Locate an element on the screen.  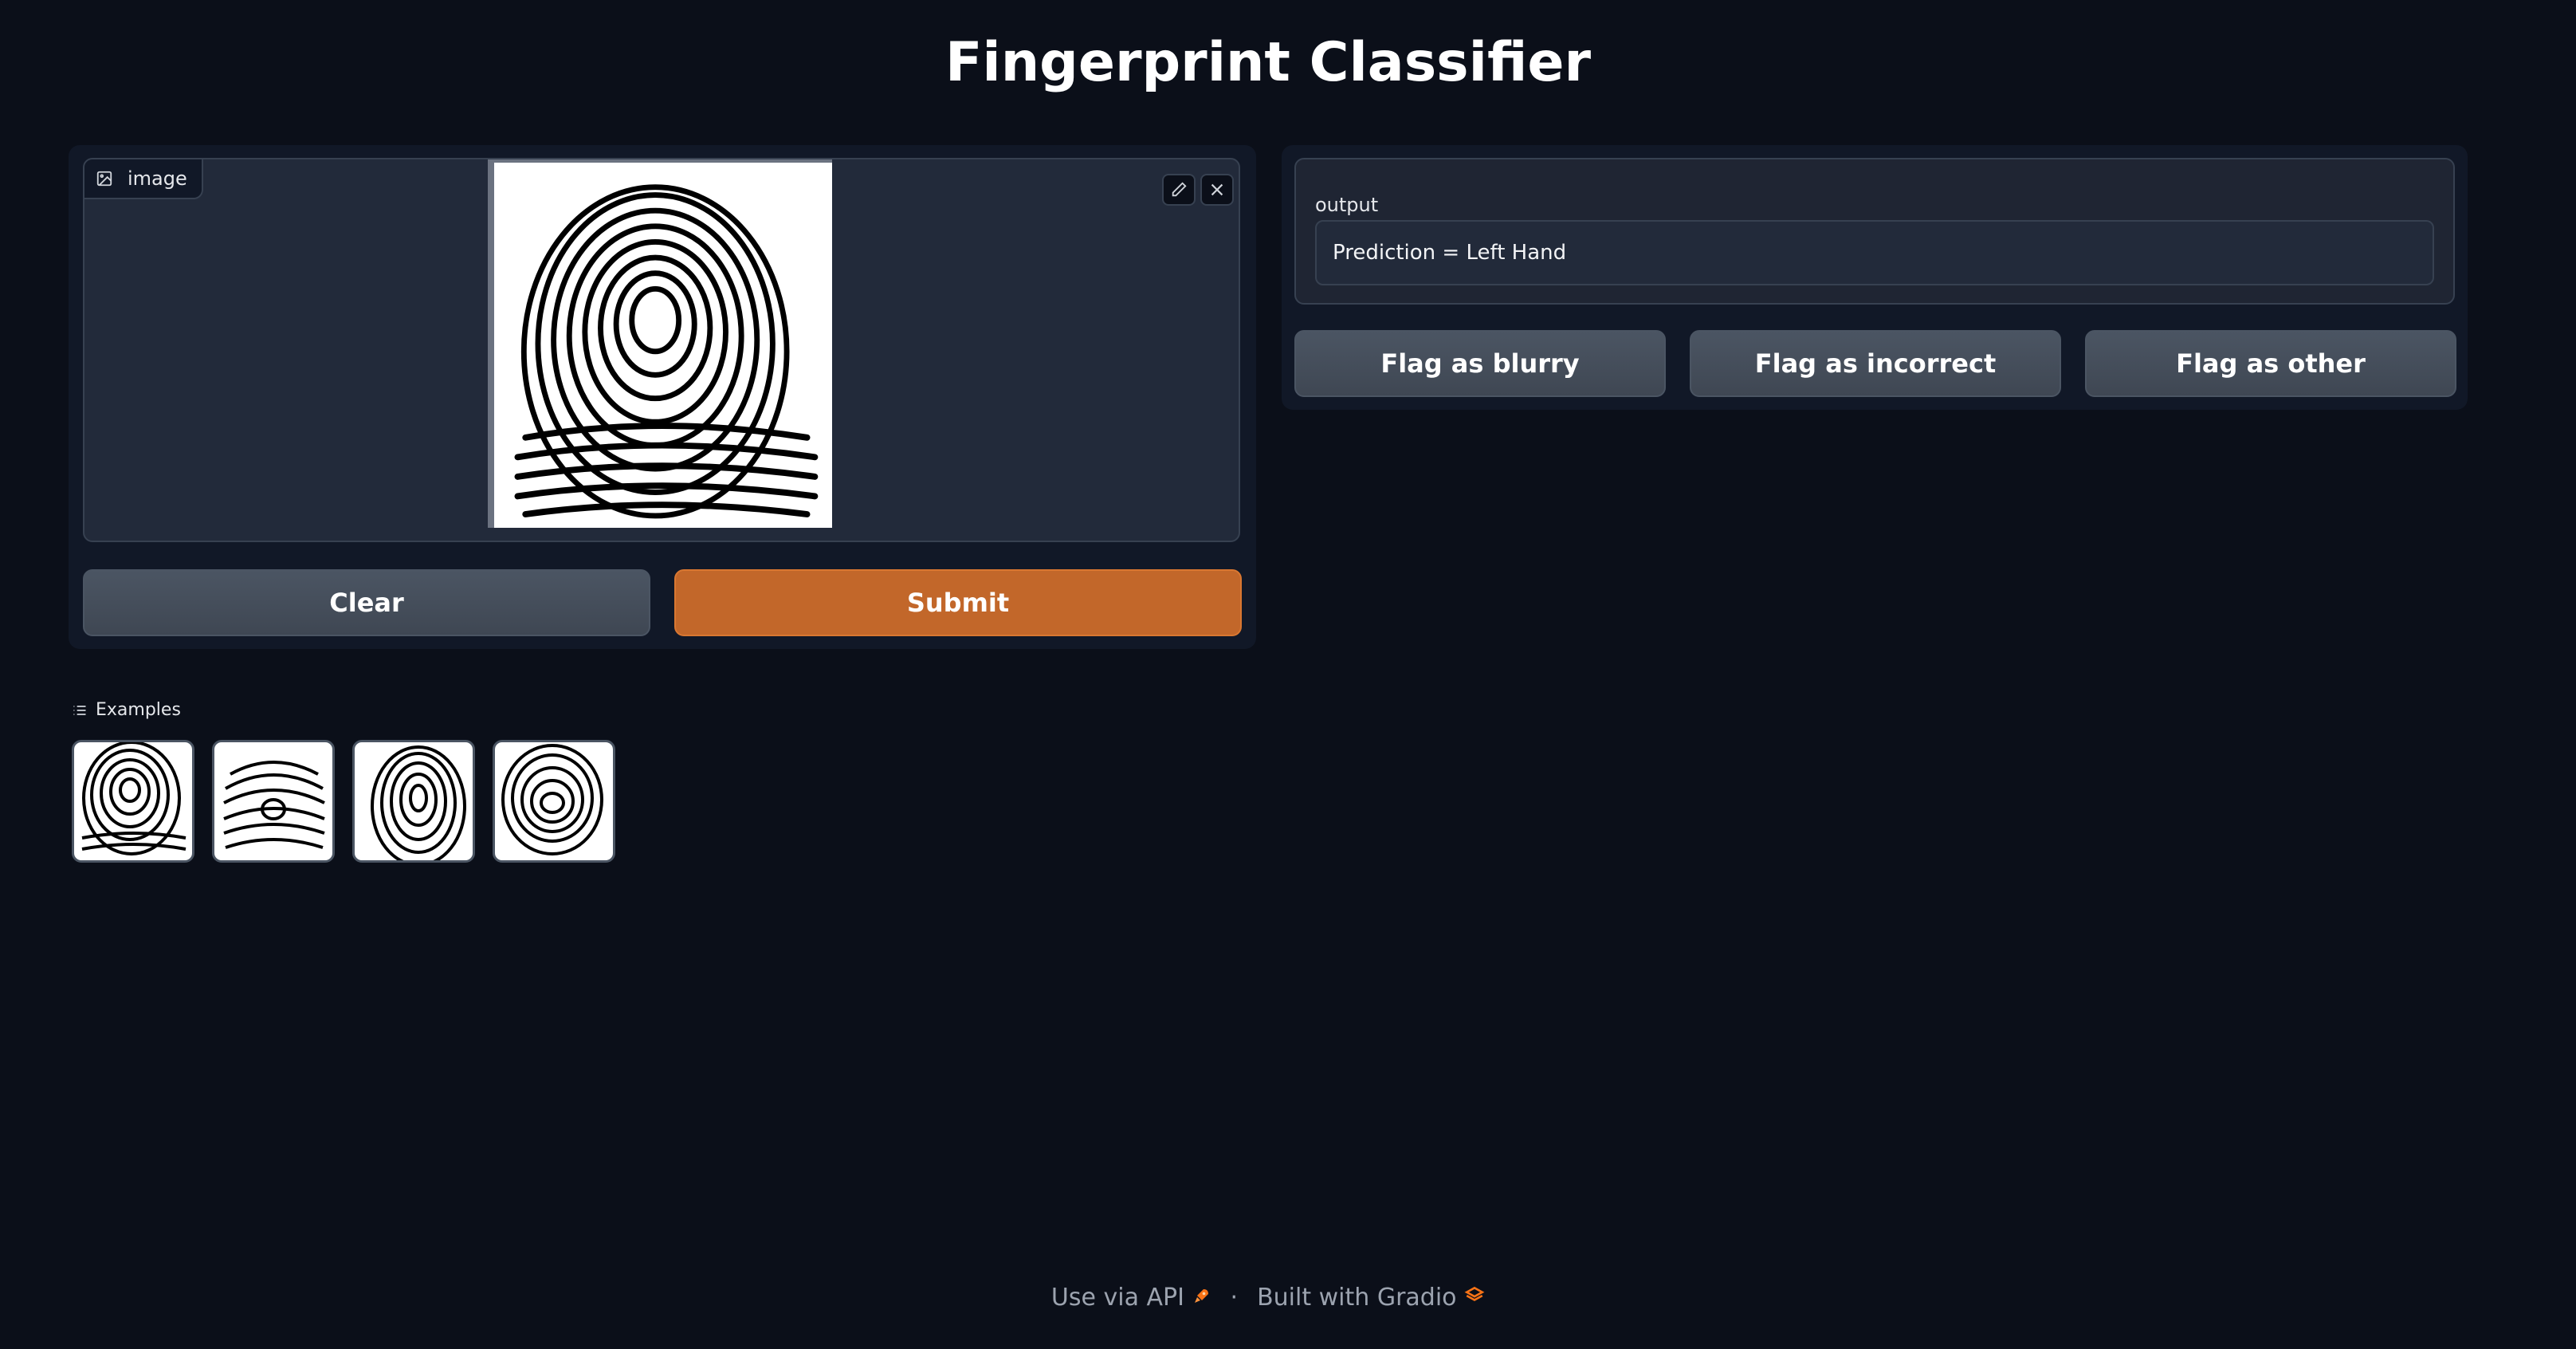
flag-other-button: Flag as other is located at coordinates (2270, 363).